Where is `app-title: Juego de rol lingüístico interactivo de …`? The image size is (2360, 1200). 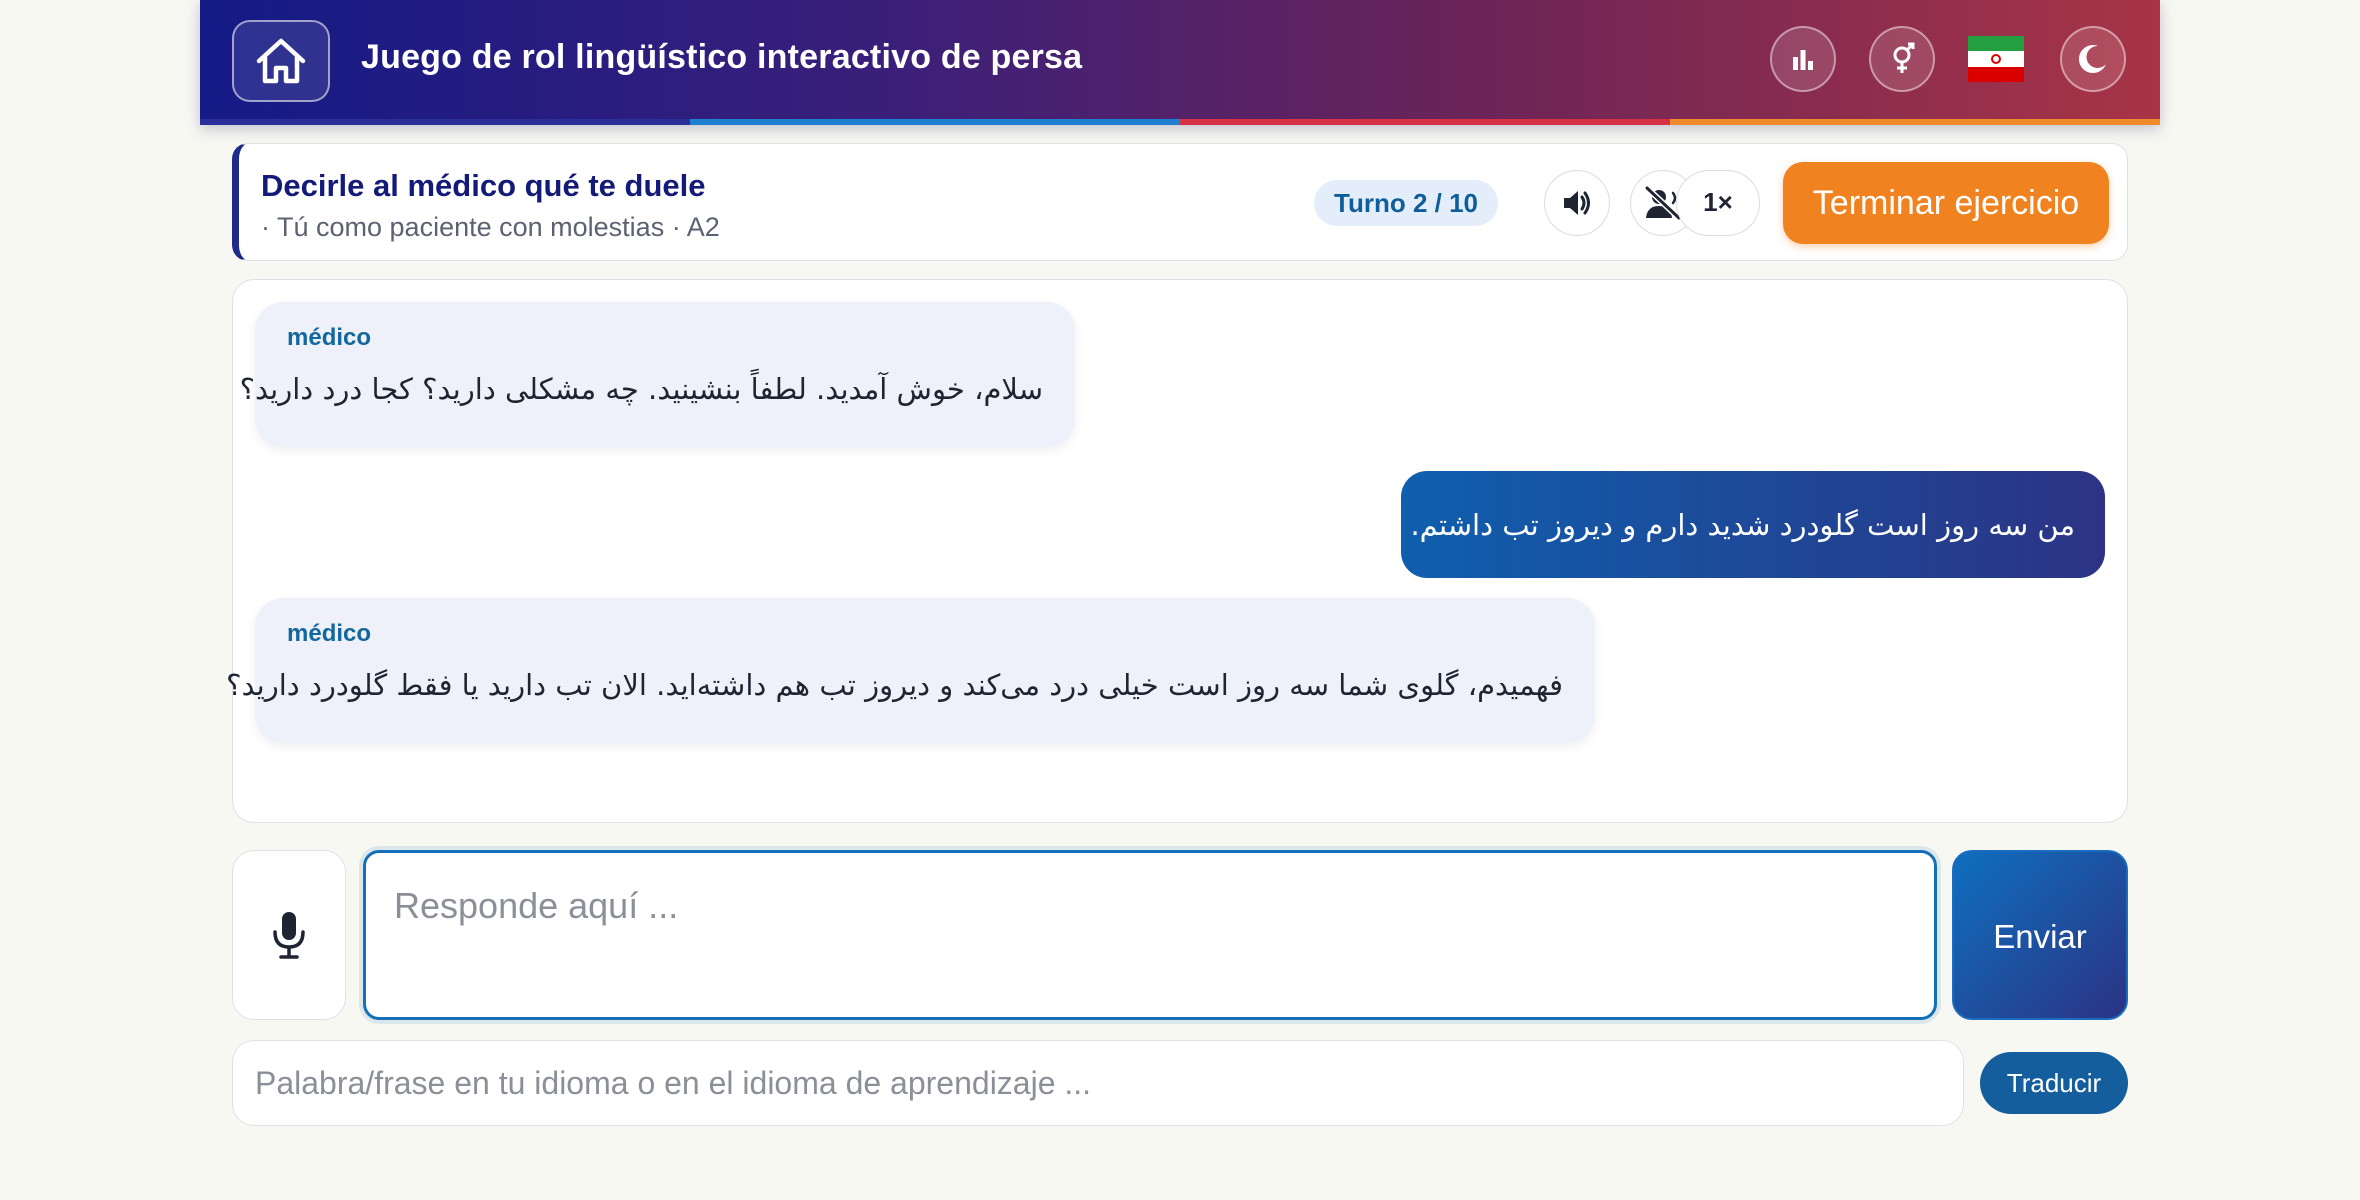 app-title: Juego de rol lingüístico interactivo de … is located at coordinates (722, 57).